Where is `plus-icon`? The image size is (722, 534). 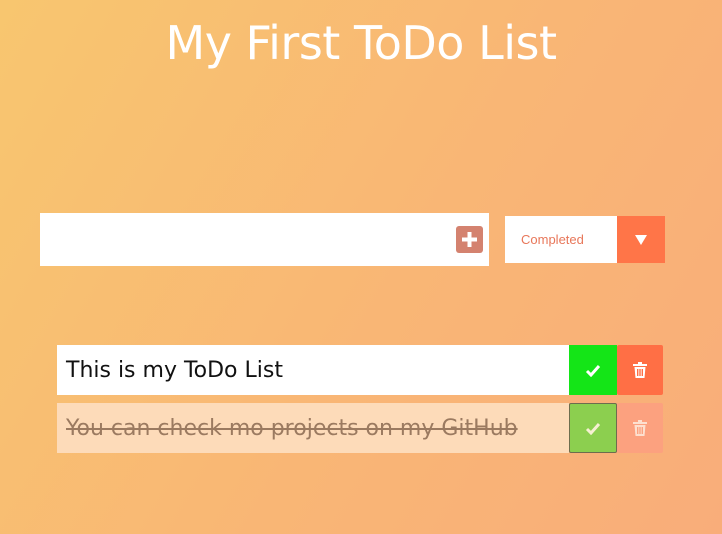
plus-icon is located at coordinates (469, 239).